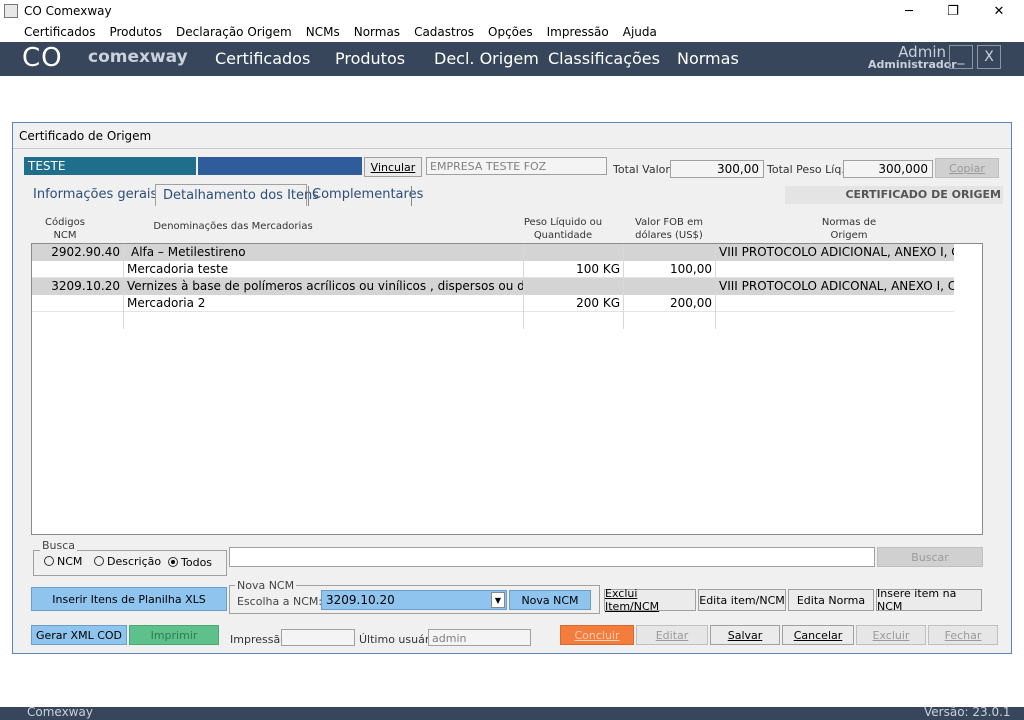 This screenshot has width=1024, height=720. Describe the element at coordinates (831, 600) in the screenshot. I see `edita-norma-button: Edita Norma` at that location.